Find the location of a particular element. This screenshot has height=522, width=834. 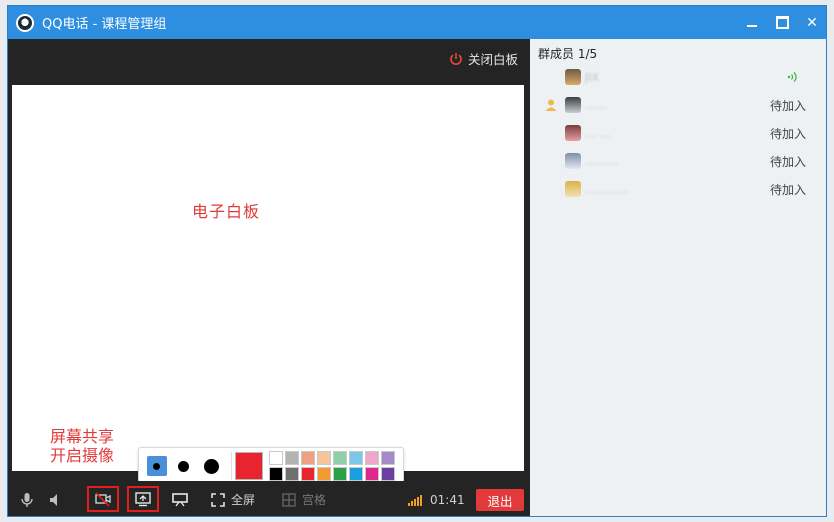

window-controls: ✕ is located at coordinates (782, 22).